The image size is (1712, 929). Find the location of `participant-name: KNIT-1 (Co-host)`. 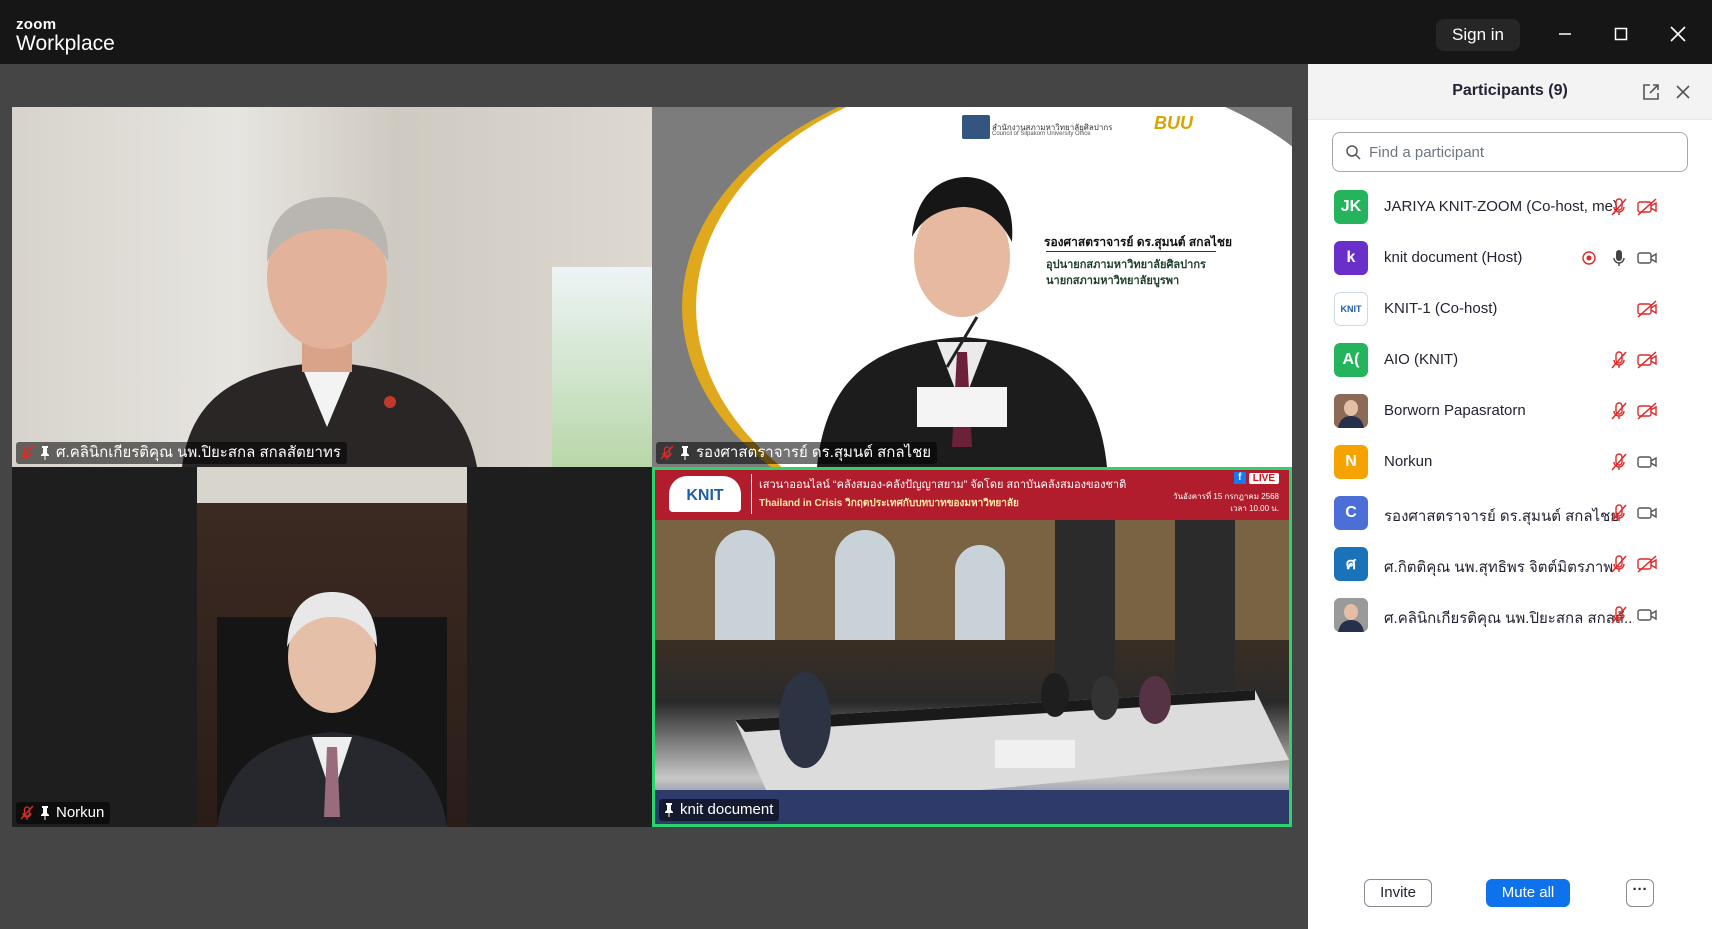

participant-name: KNIT-1 (Co-host) is located at coordinates (1441, 308).